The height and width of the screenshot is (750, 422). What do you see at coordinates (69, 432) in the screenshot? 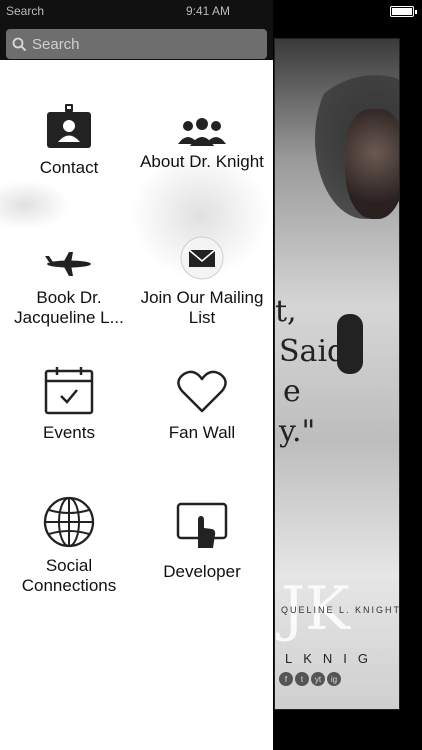
I see `menu-item-label: Events` at bounding box center [69, 432].